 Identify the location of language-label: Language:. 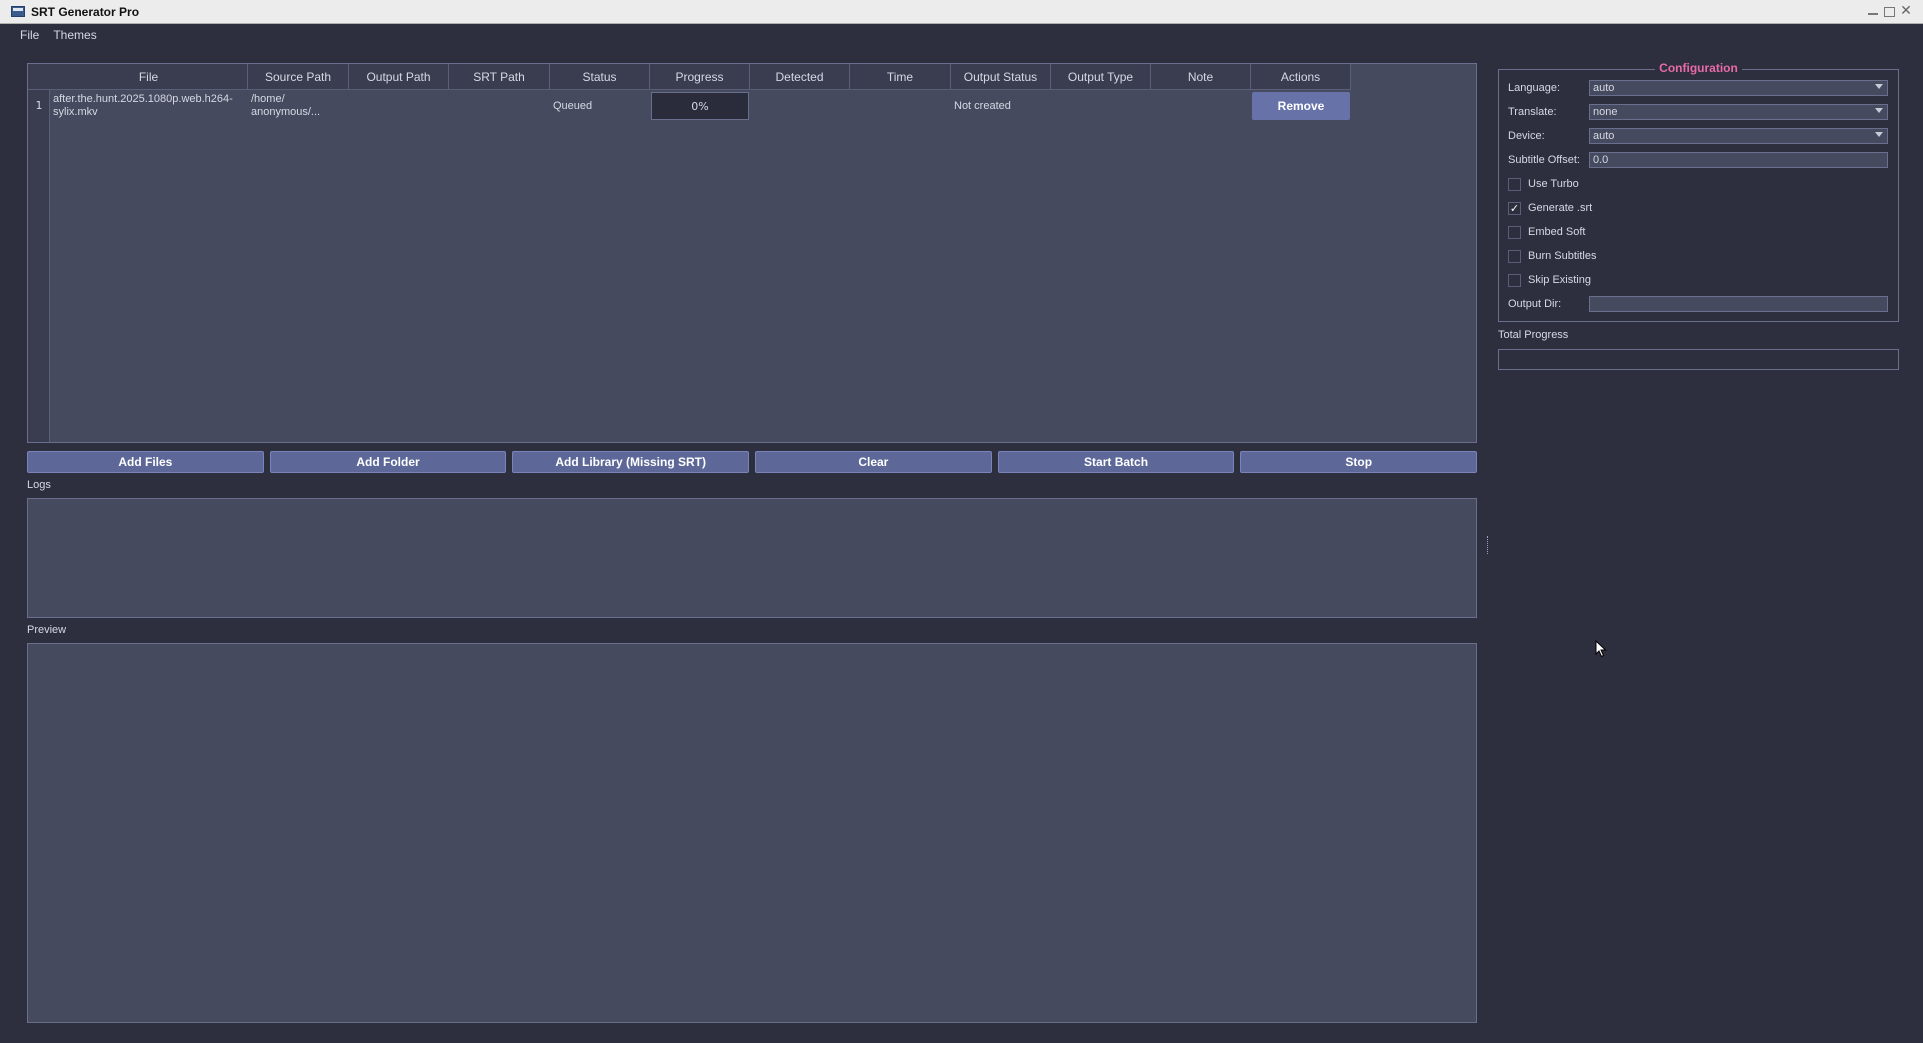
(1534, 88).